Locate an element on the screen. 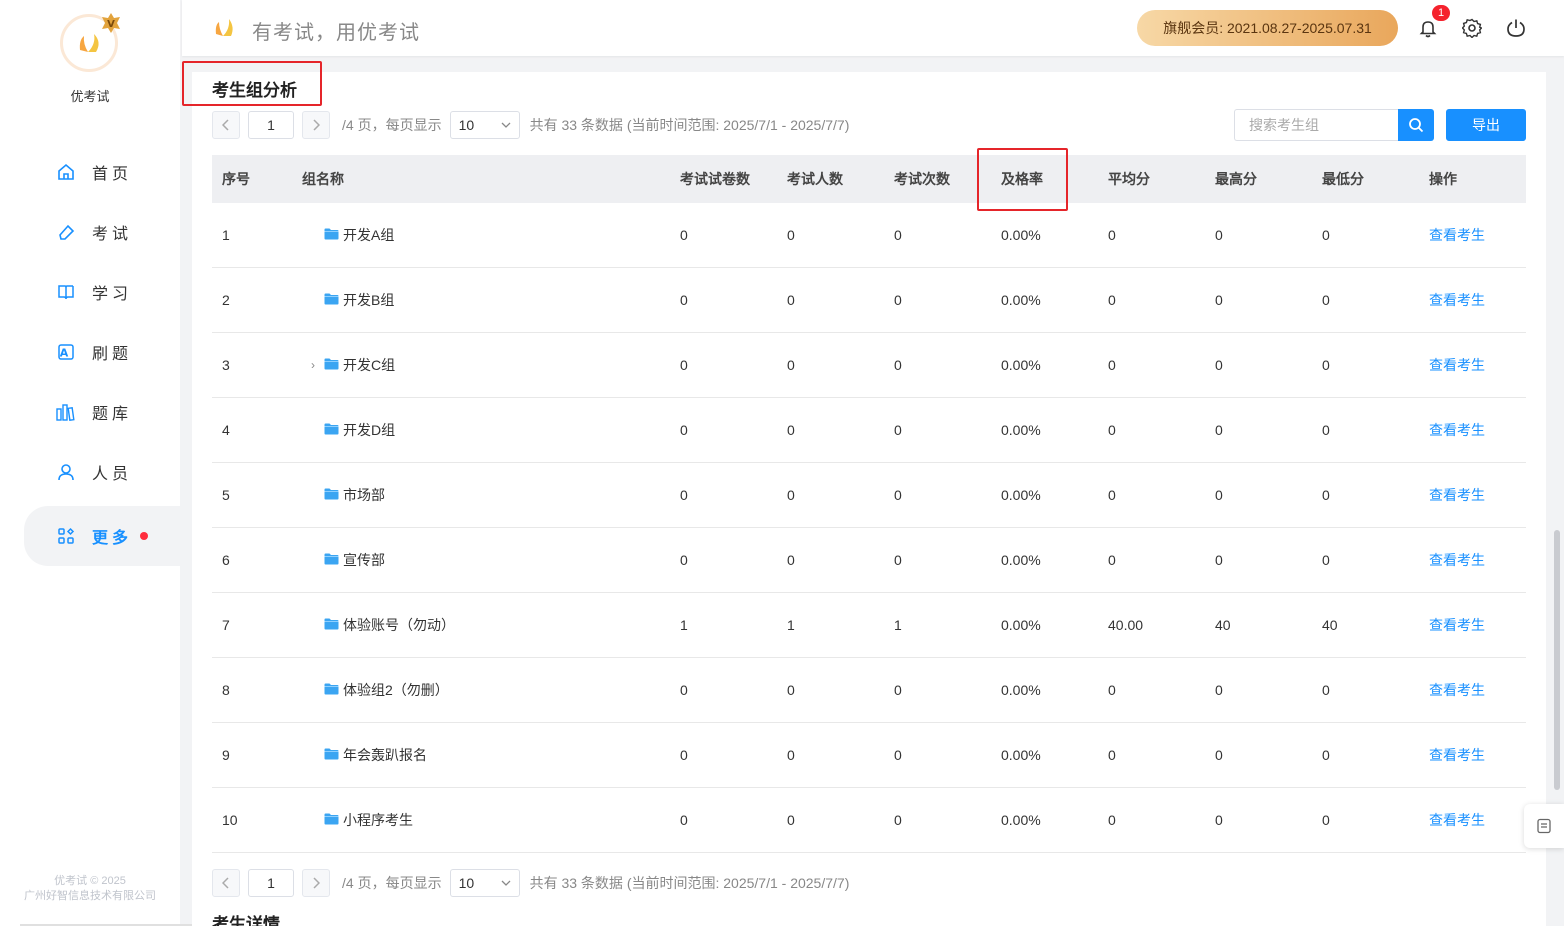 This screenshot has width=1564, height=926. group-name: 年会轰趴报名 is located at coordinates (385, 755).